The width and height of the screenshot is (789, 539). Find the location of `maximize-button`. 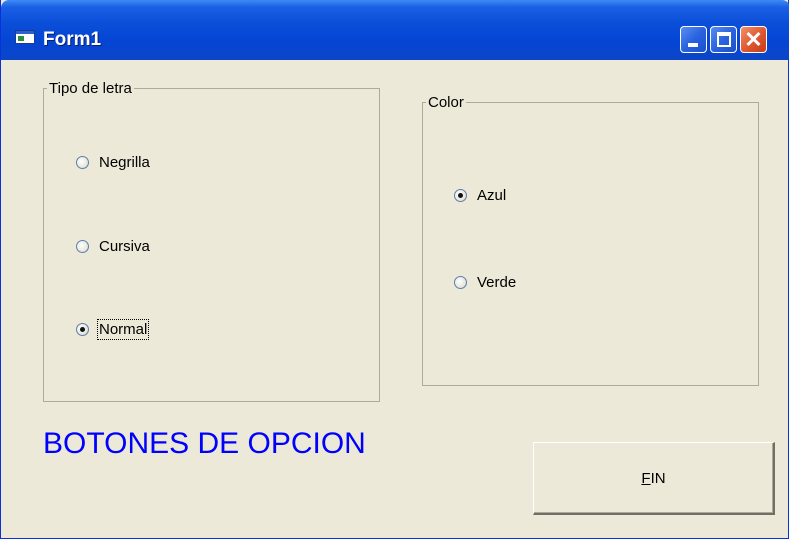

maximize-button is located at coordinates (723, 39).